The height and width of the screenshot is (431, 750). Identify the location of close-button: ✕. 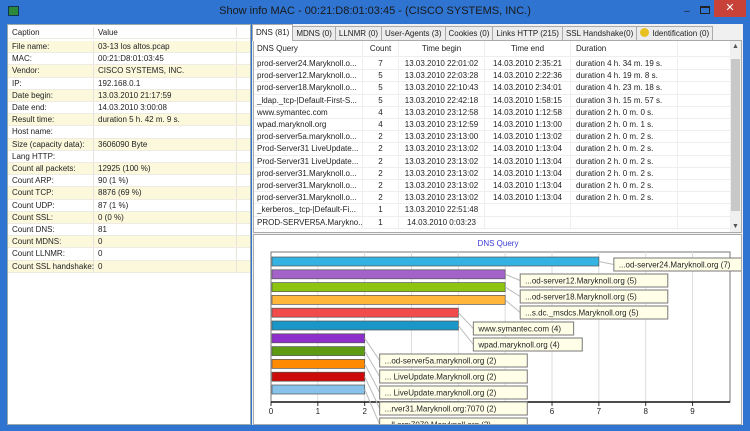
(730, 8).